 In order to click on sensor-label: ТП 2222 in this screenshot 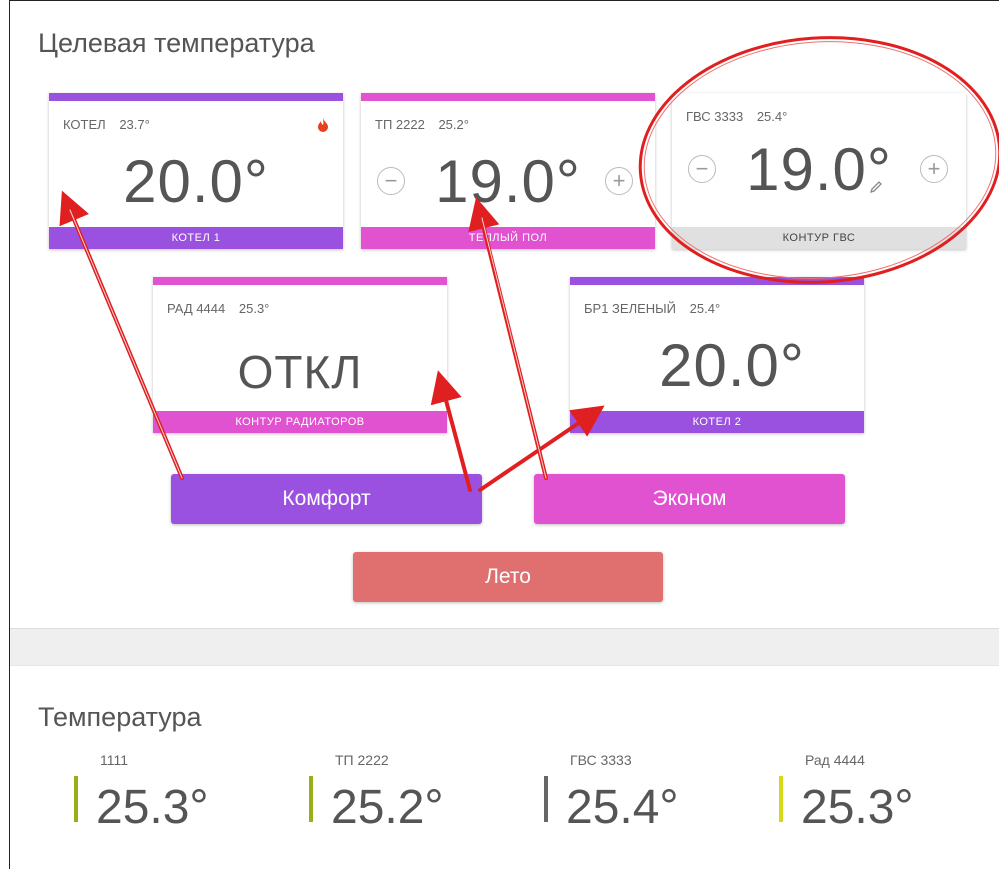, I will do `click(362, 760)`.